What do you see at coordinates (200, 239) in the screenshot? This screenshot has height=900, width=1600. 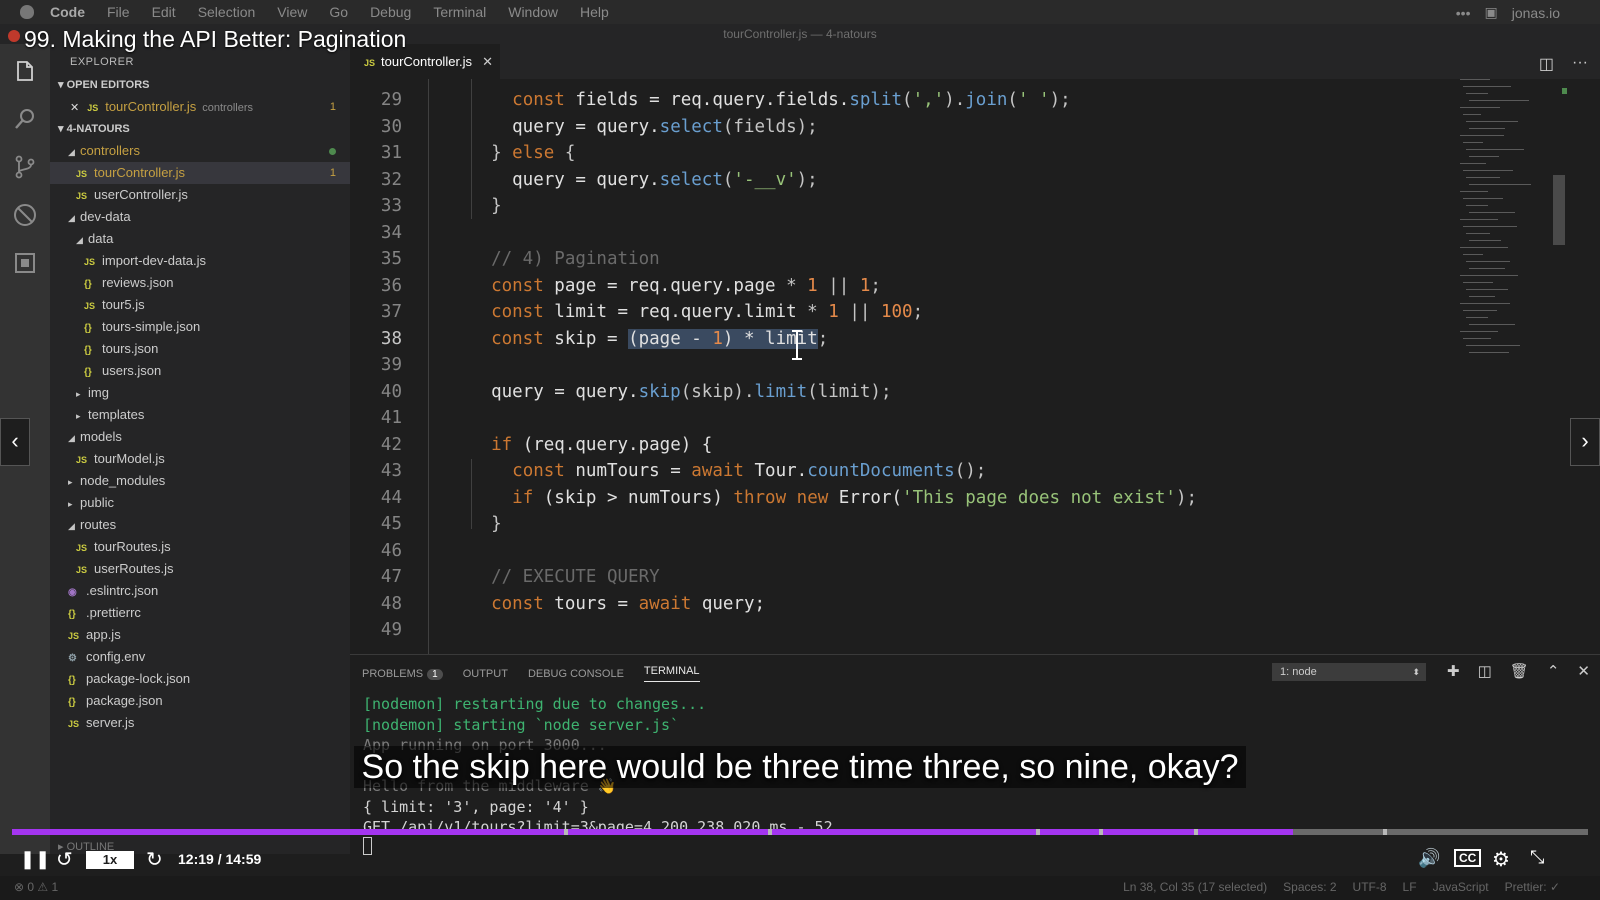 I see `tree-item: ◢ data` at bounding box center [200, 239].